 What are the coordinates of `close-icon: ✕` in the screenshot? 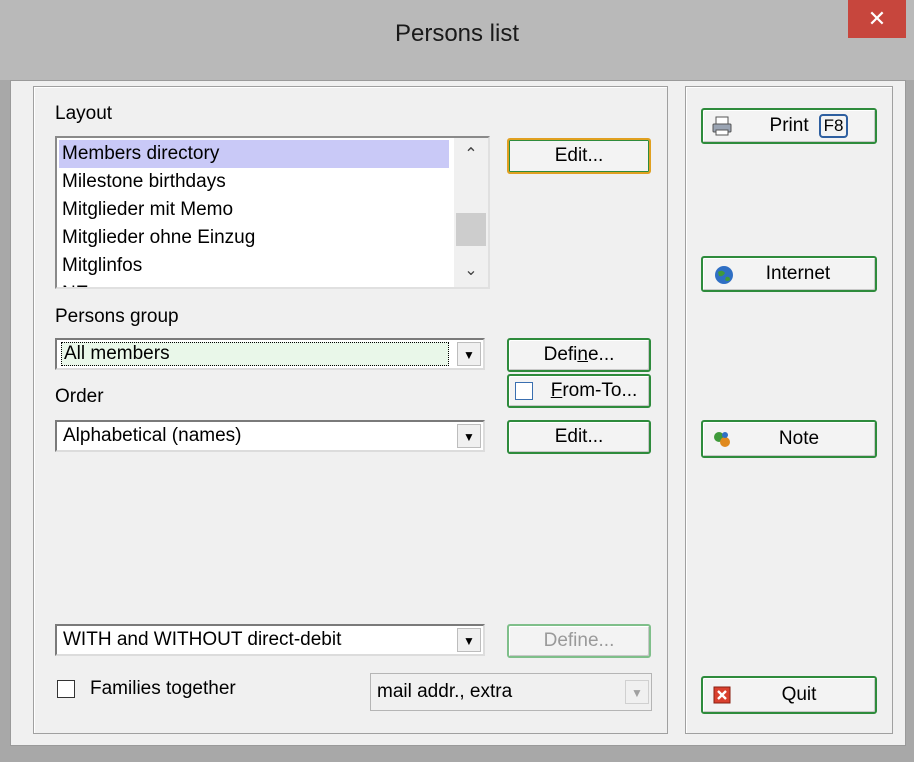 It's located at (877, 18).